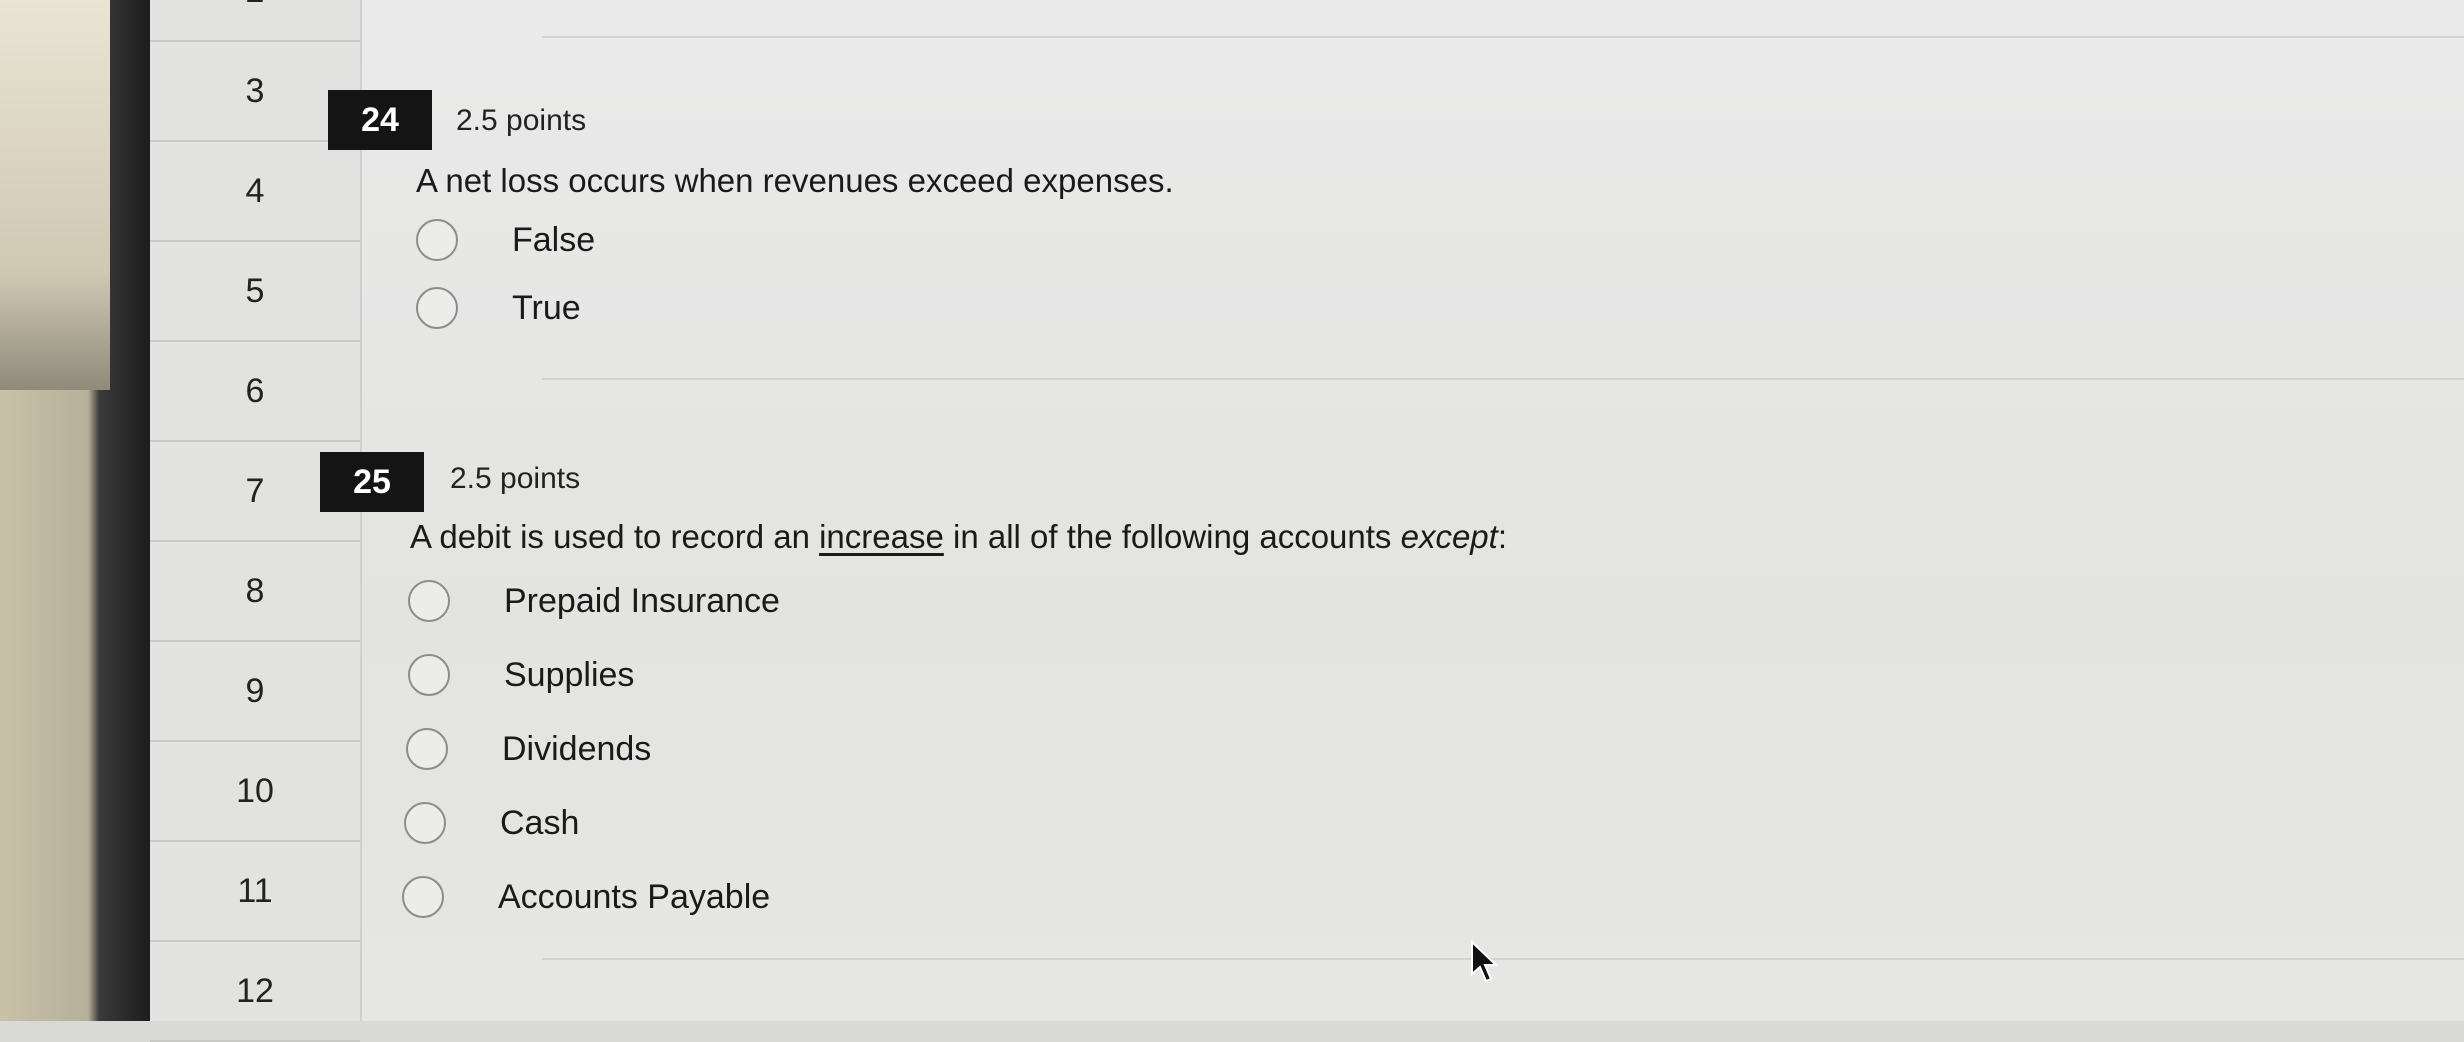 The height and width of the screenshot is (1042, 2464). What do you see at coordinates (881, 536) in the screenshot?
I see `prompt-underlined-word: increase` at bounding box center [881, 536].